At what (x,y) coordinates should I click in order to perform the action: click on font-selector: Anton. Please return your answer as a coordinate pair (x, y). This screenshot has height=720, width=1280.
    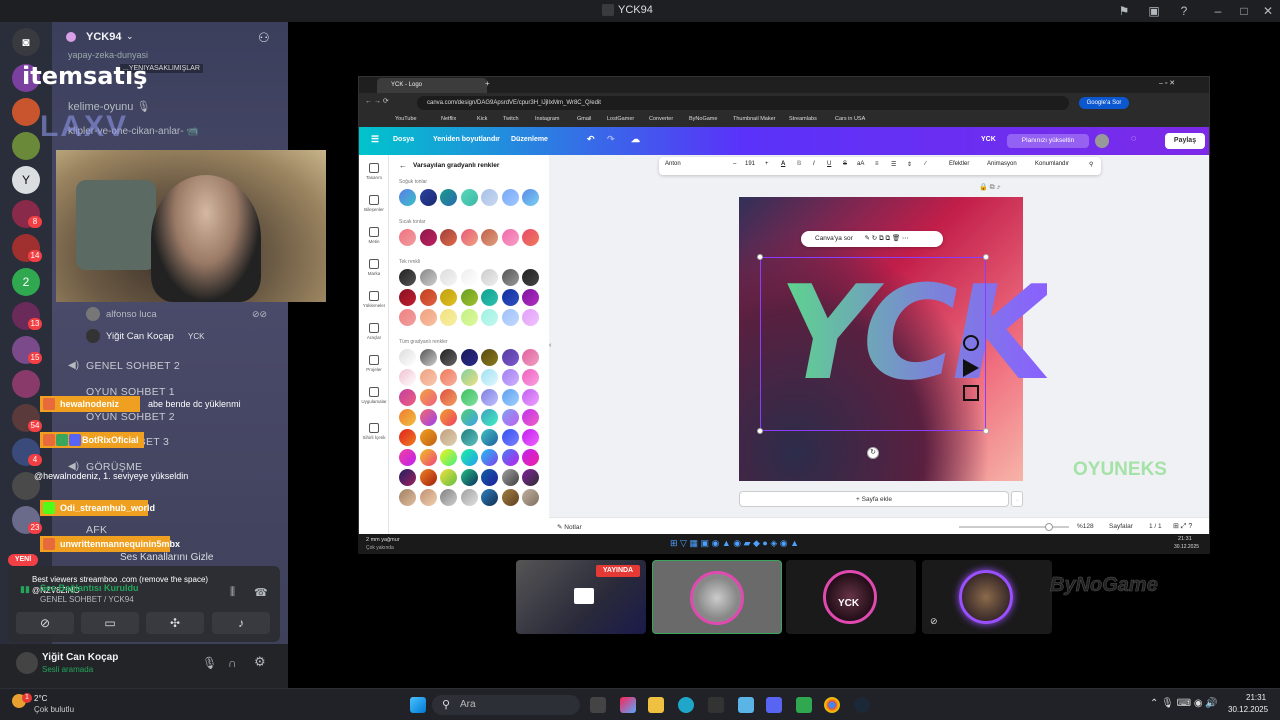
    Looking at the image, I should click on (673, 164).